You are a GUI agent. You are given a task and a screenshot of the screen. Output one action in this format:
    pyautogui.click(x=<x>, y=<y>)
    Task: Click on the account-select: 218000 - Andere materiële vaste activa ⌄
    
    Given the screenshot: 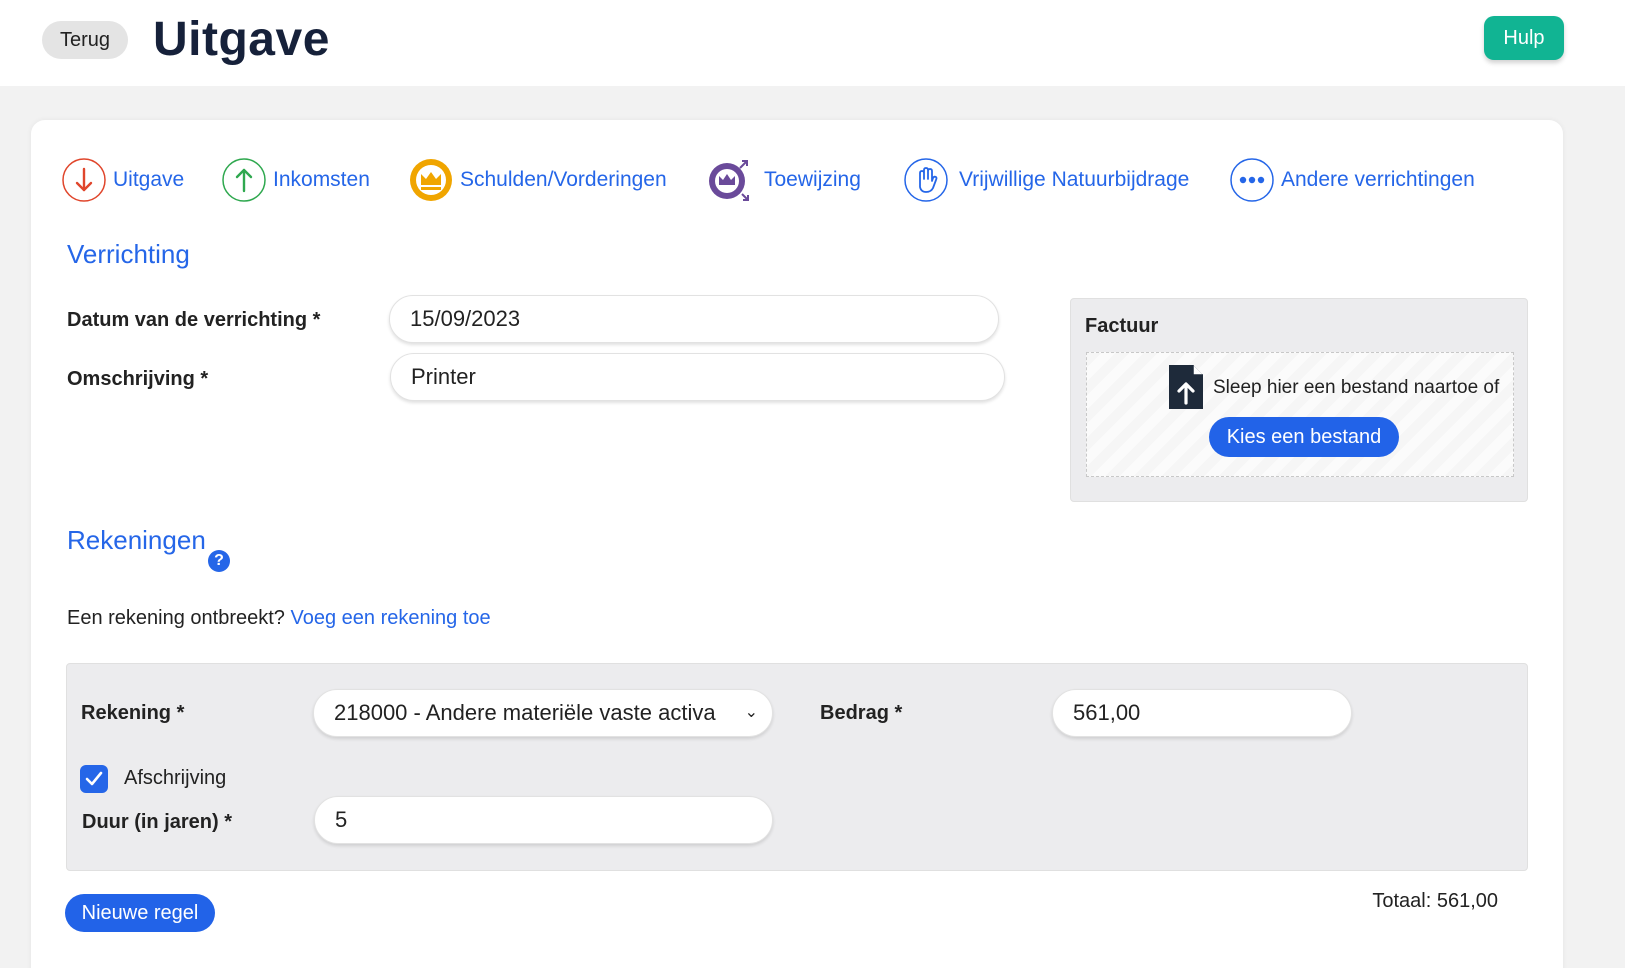 What is the action you would take?
    pyautogui.click(x=543, y=713)
    